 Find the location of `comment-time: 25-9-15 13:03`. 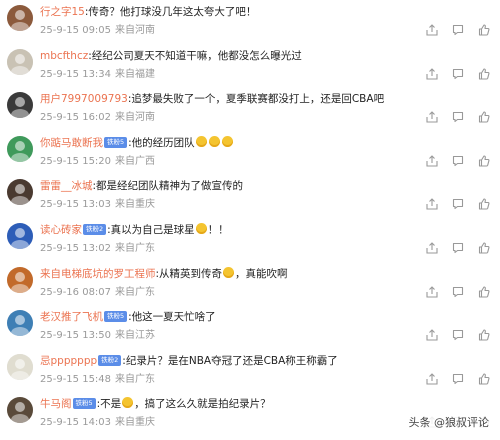

comment-time: 25-9-15 13:03 is located at coordinates (76, 205).